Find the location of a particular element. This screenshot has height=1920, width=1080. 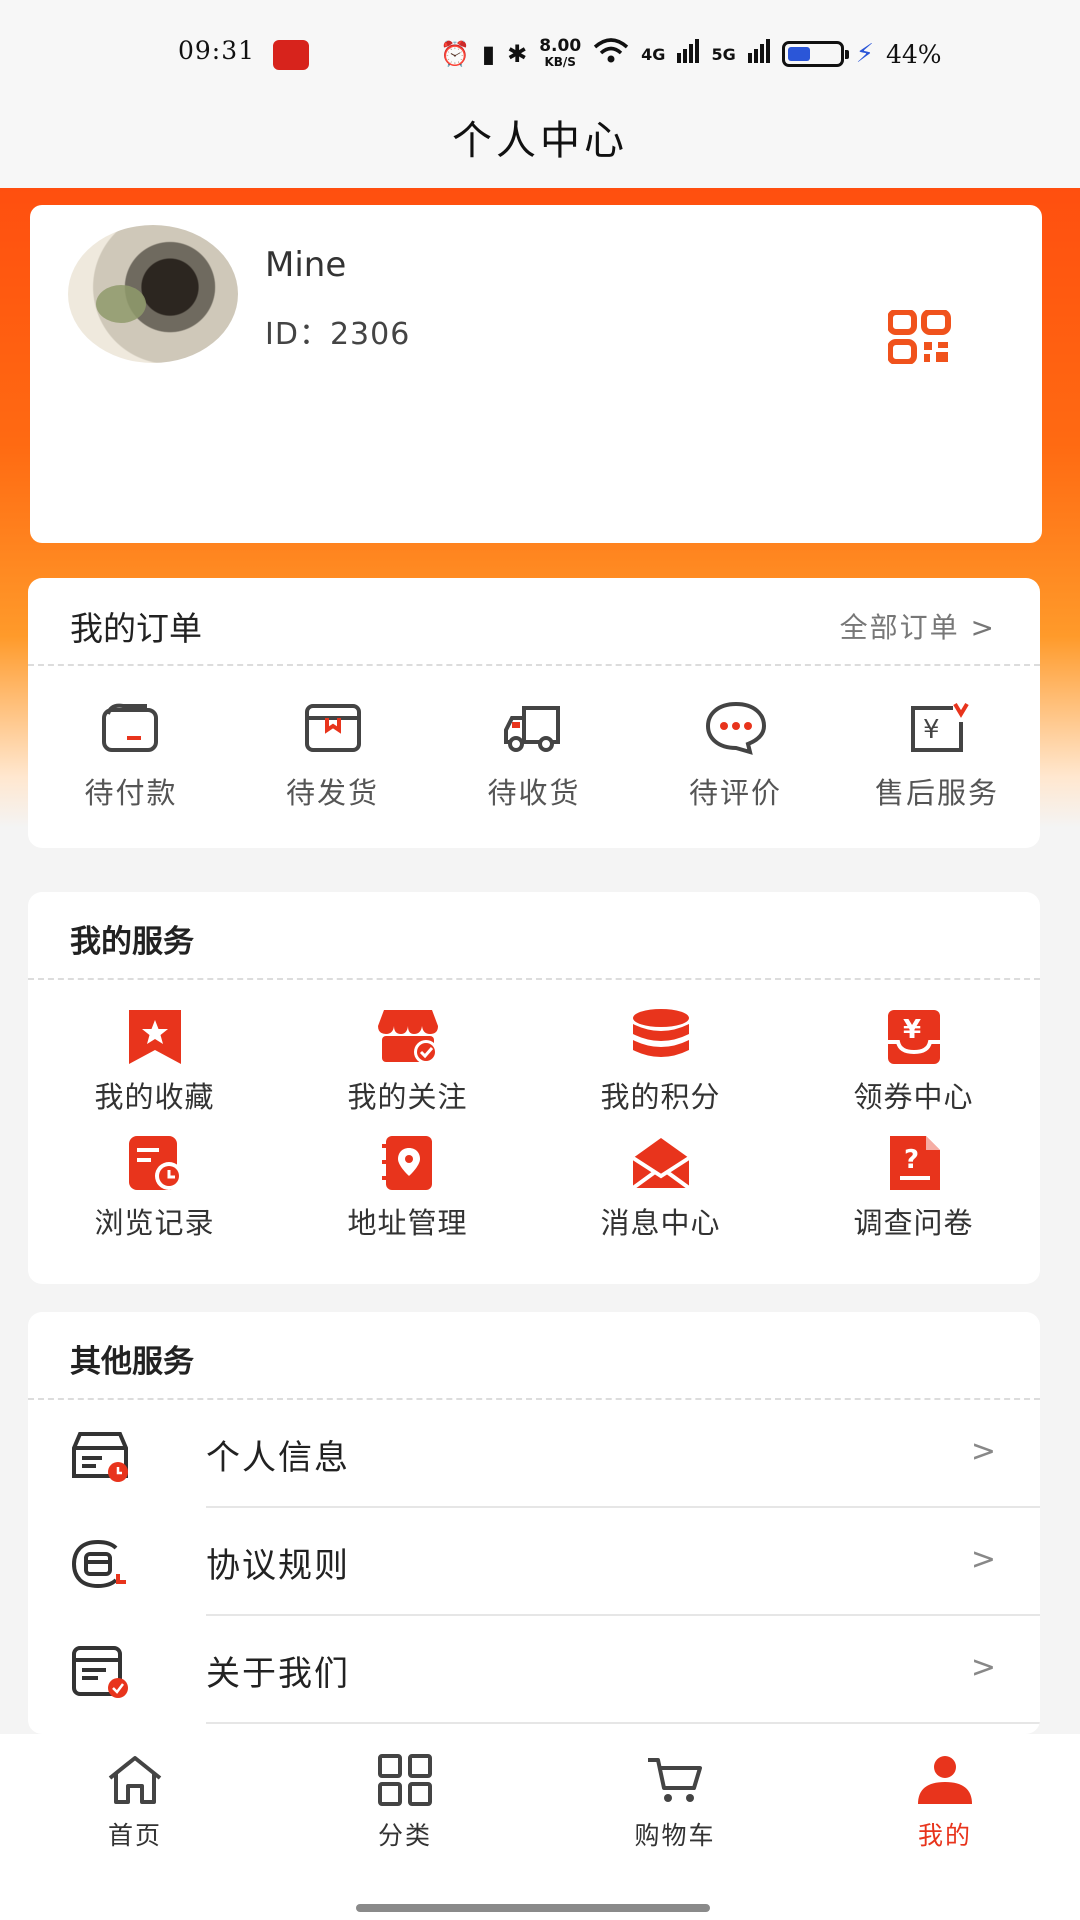

other-services-header: 其他服务 is located at coordinates (534, 1356).